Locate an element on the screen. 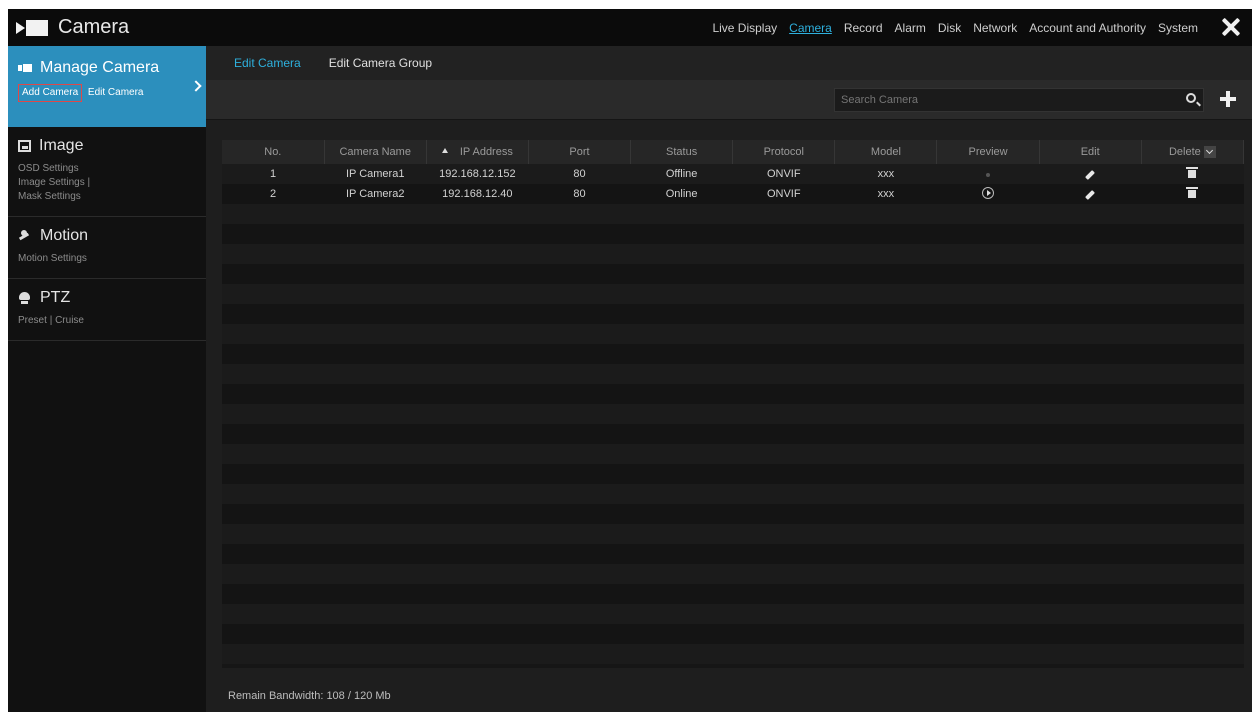 The width and height of the screenshot is (1260, 712). app-title: Camera is located at coordinates (94, 27).